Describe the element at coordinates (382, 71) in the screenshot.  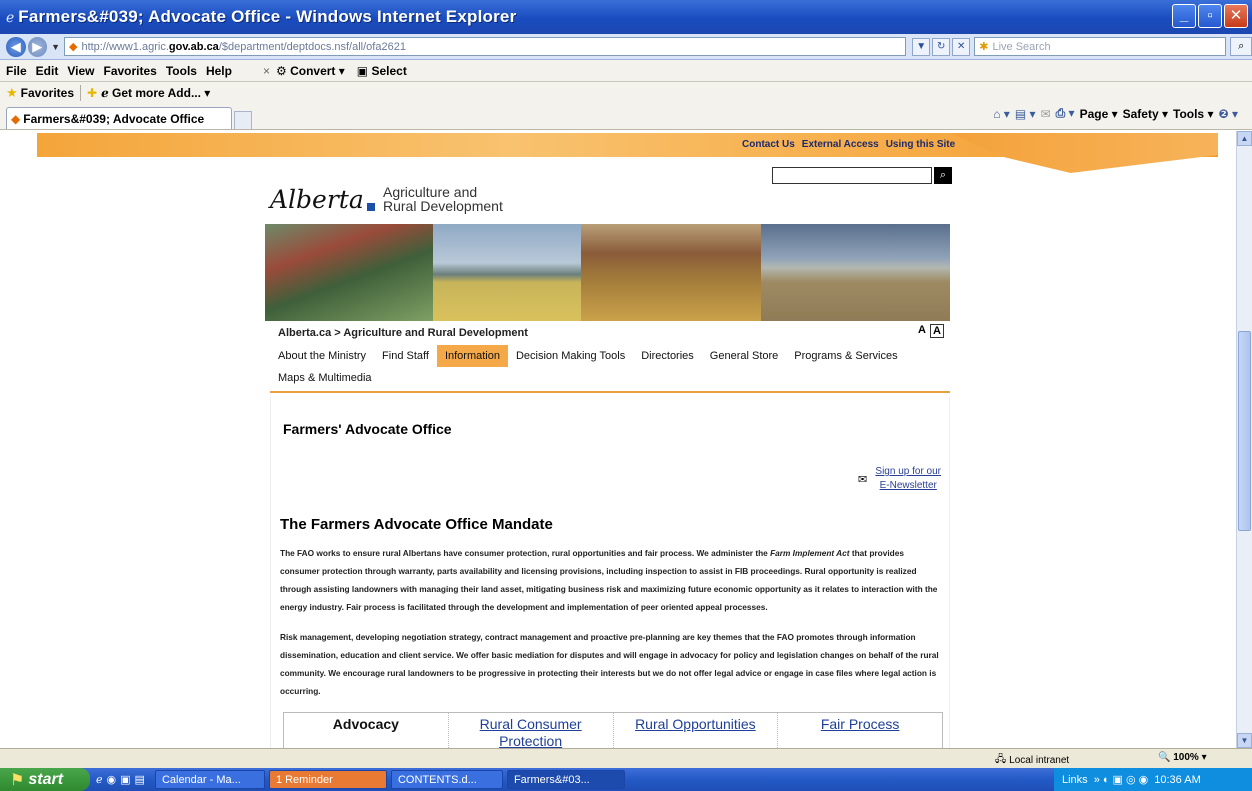
I see `select-button: ▣ Select` at that location.